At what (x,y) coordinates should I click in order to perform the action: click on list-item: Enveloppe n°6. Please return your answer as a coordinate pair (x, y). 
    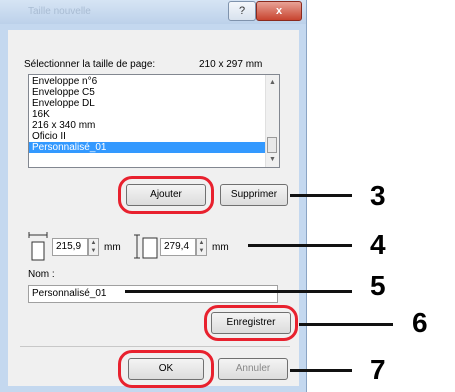
    Looking at the image, I should click on (147, 81).